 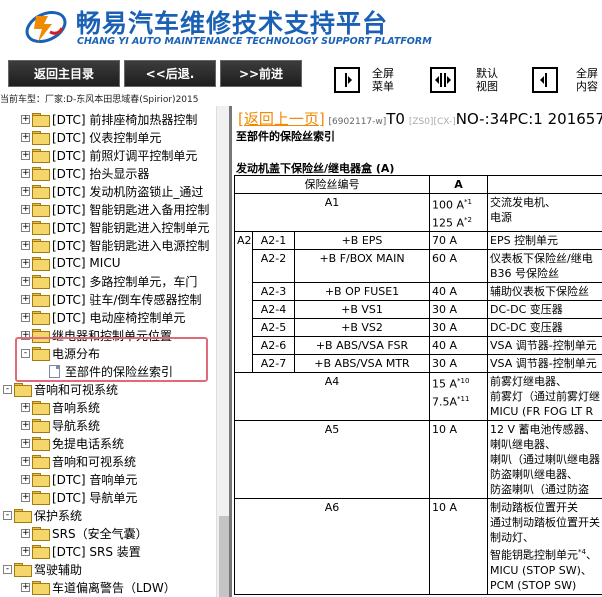 I want to click on back-to-previous-link: [返回上一页], so click(x=281, y=119).